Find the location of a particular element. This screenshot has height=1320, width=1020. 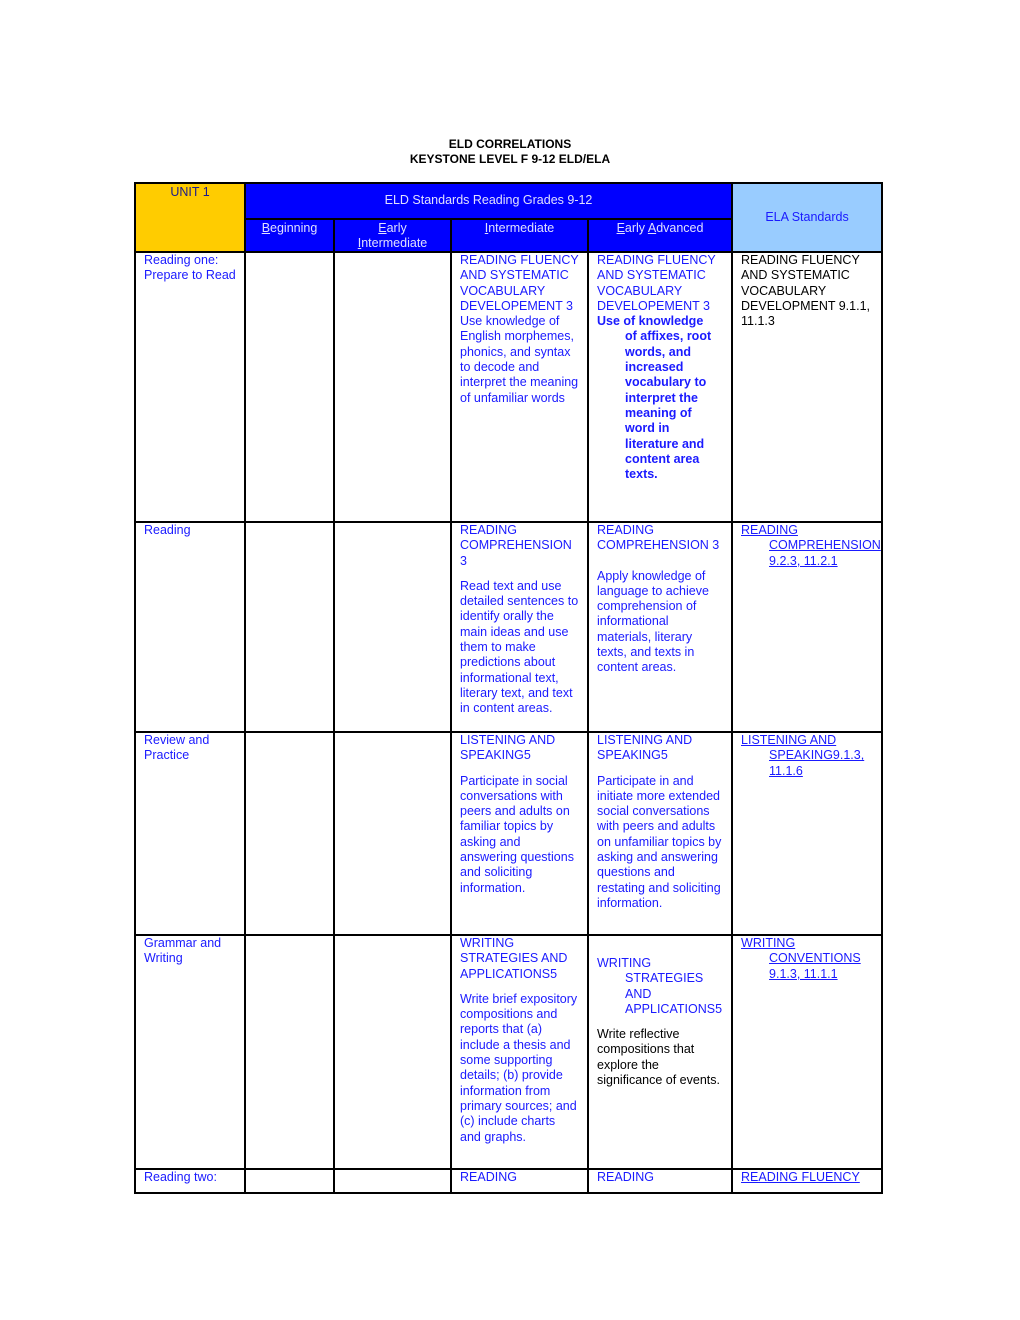

level-intermediate: Intermediate is located at coordinates (519, 235).